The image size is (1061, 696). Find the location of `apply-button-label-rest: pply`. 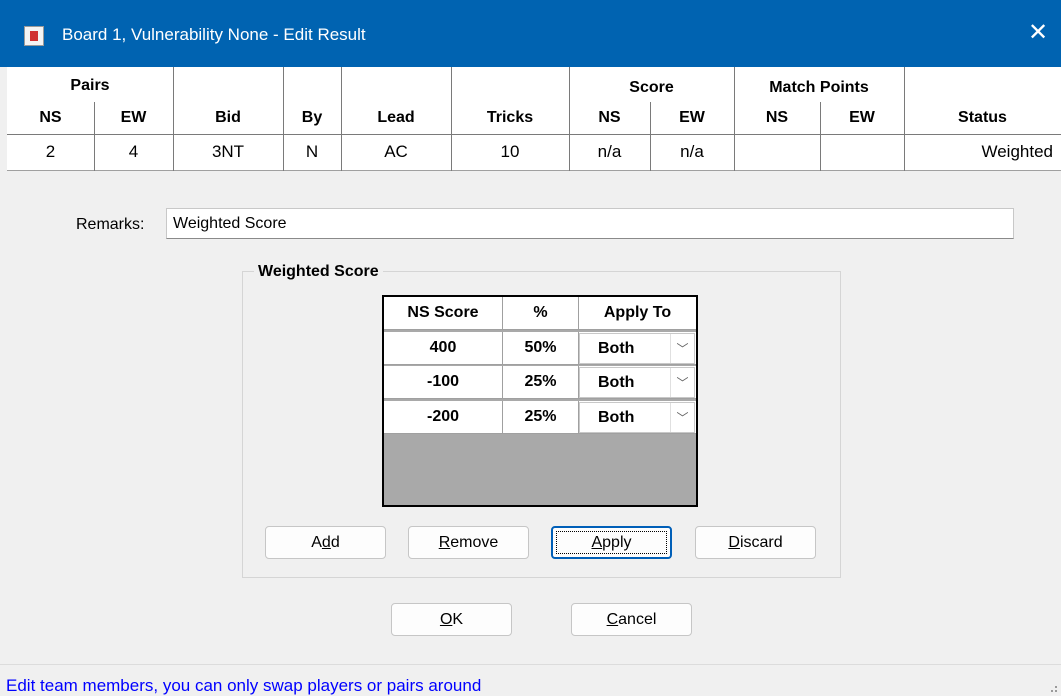

apply-button-label-rest: pply is located at coordinates (617, 542).